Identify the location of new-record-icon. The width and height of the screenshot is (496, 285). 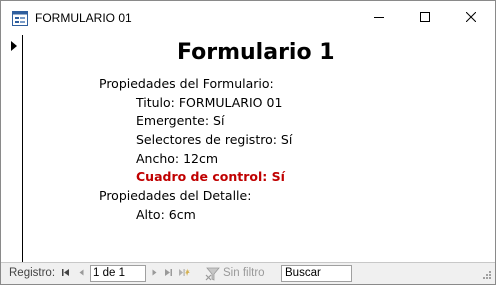
(184, 274).